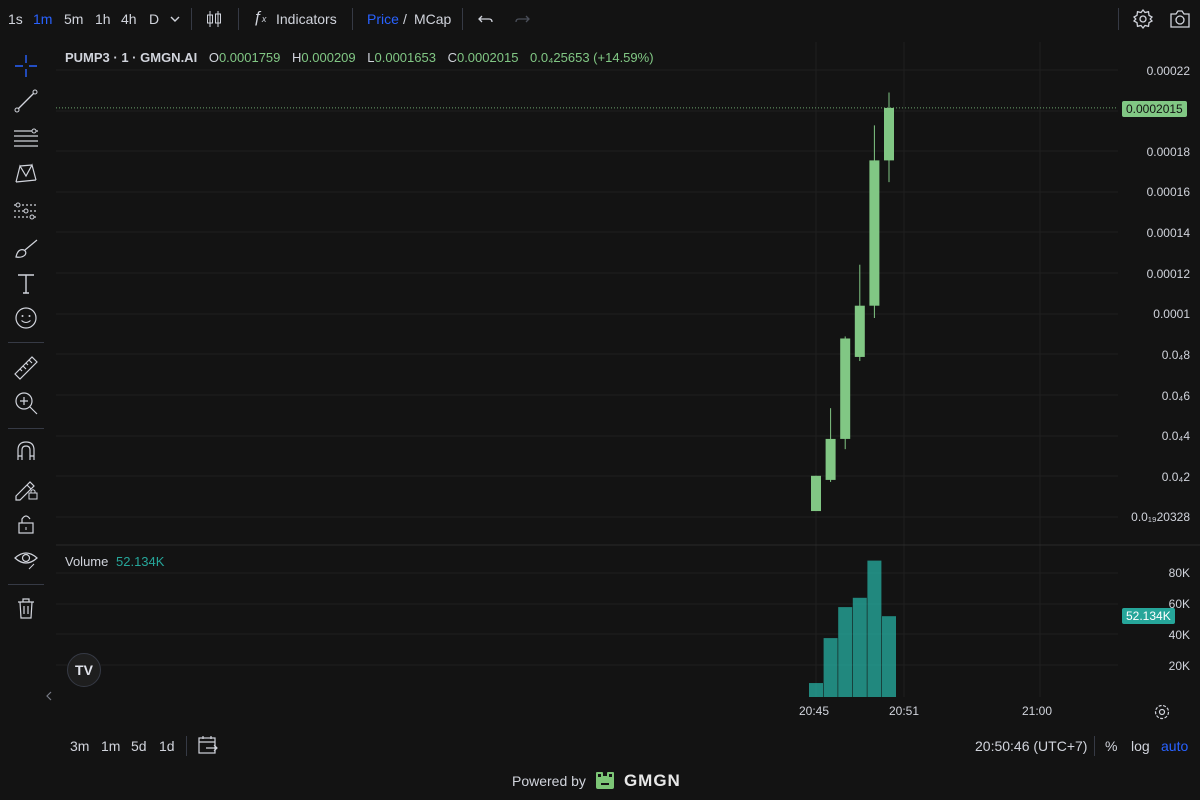 The width and height of the screenshot is (1200, 800). I want to click on price-axis-label: 0.00012, so click(1168, 274).